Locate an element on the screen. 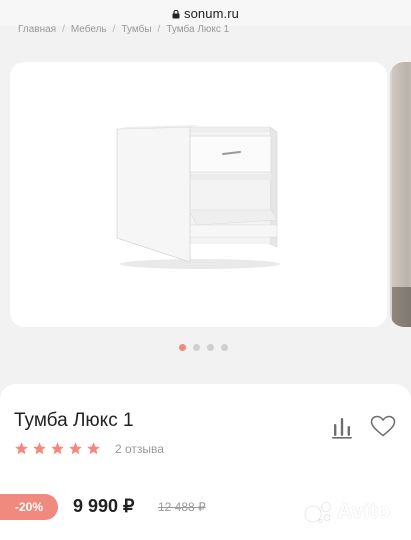 The image size is (411, 540). product-title: Тумба Люкс 1 is located at coordinates (74, 420).